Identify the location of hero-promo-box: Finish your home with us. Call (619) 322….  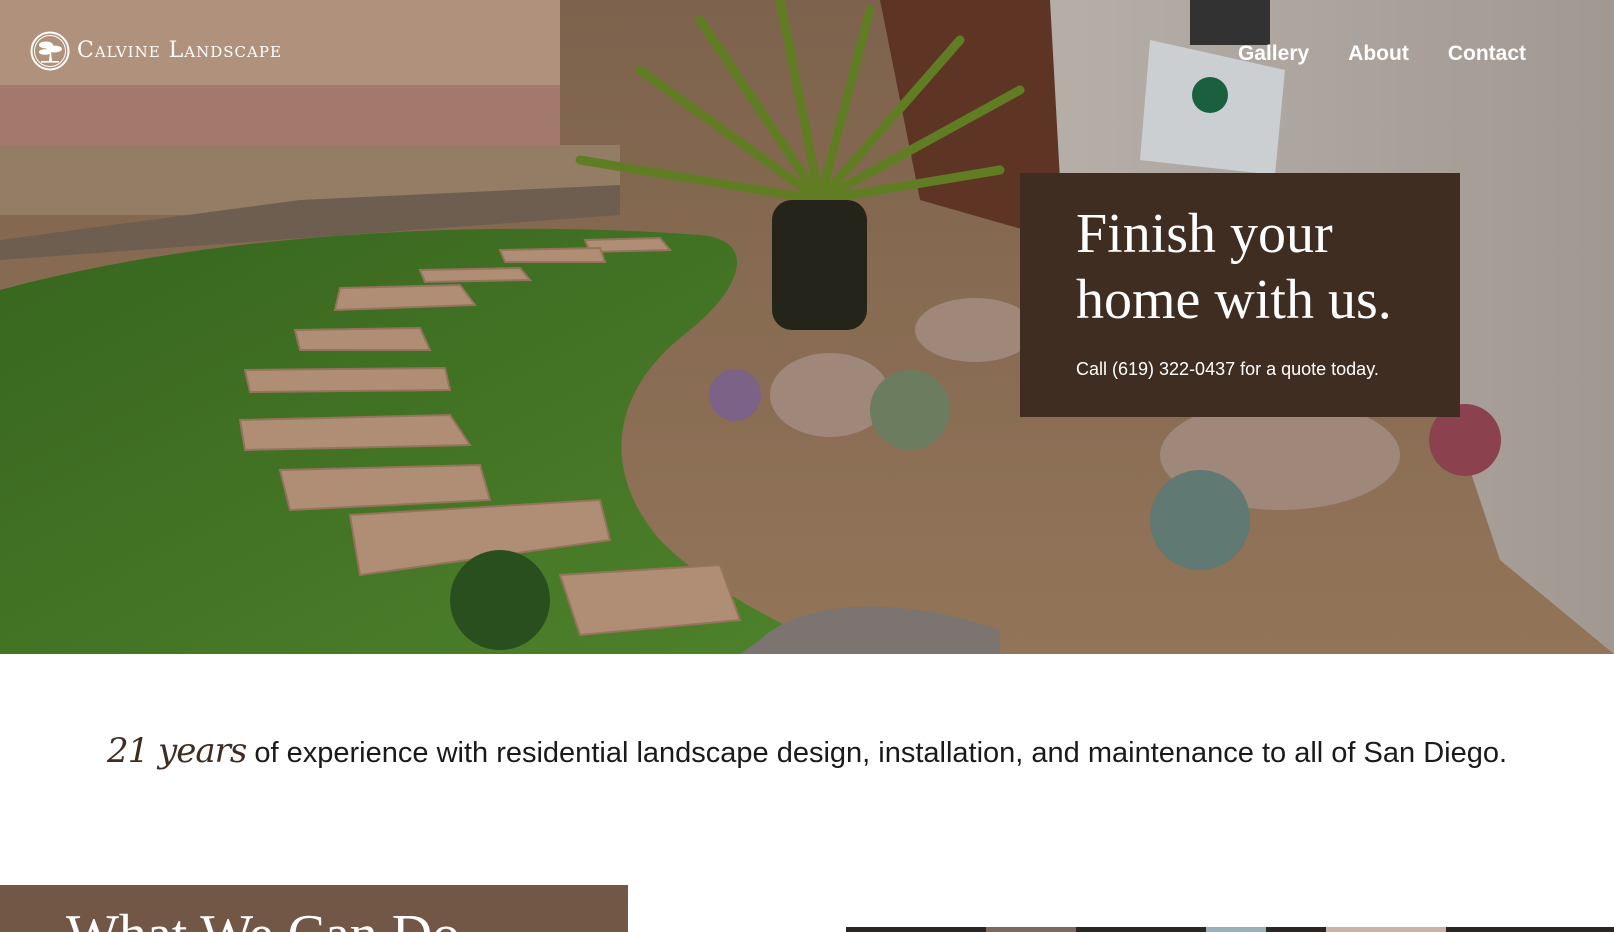
(1240, 295).